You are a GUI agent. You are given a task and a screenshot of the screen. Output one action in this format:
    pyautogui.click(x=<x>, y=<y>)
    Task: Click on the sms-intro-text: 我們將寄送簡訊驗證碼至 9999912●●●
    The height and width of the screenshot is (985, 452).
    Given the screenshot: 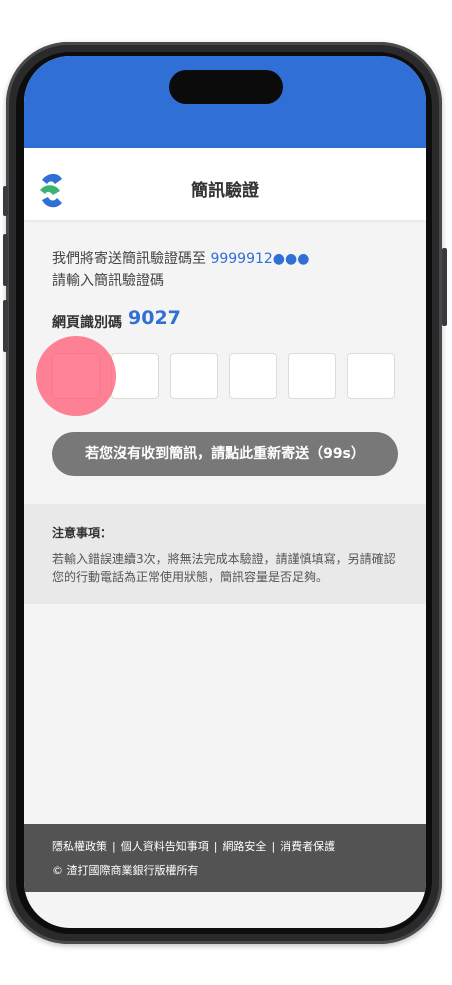 What is the action you would take?
    pyautogui.click(x=180, y=258)
    